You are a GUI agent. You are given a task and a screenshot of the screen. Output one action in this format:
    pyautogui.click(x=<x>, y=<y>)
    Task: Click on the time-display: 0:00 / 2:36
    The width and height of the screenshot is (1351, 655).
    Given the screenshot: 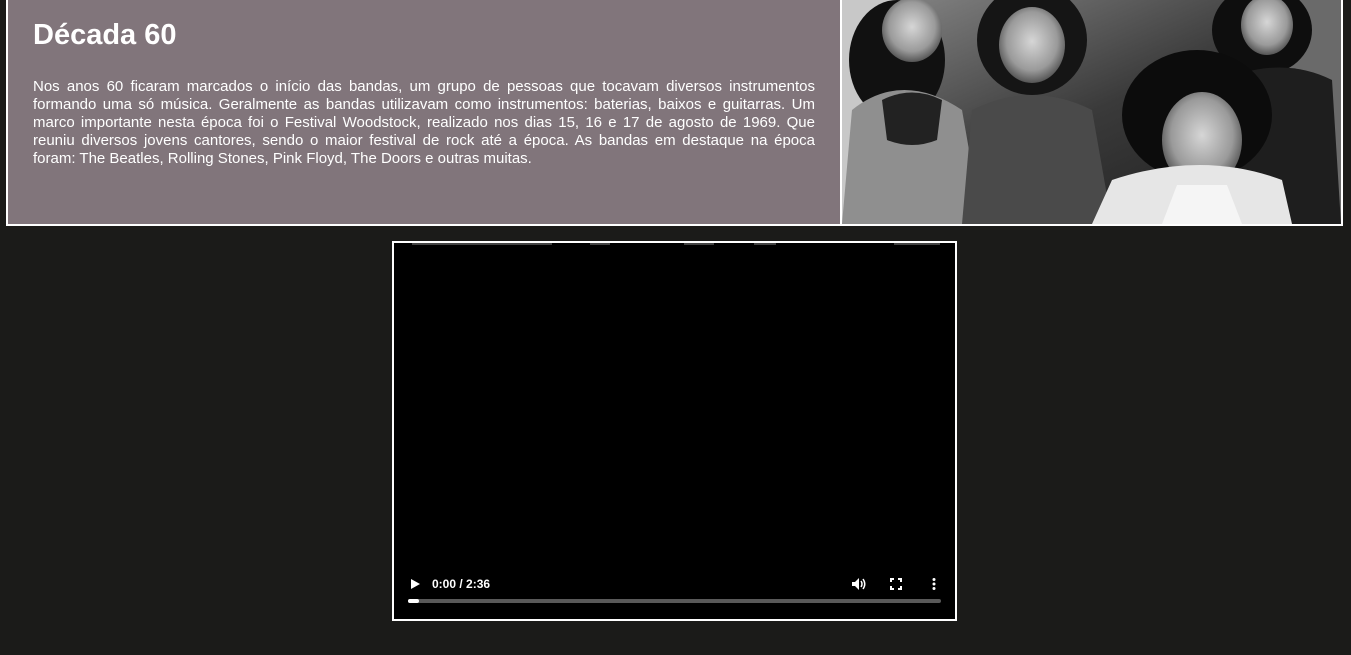 What is the action you would take?
    pyautogui.click(x=461, y=584)
    